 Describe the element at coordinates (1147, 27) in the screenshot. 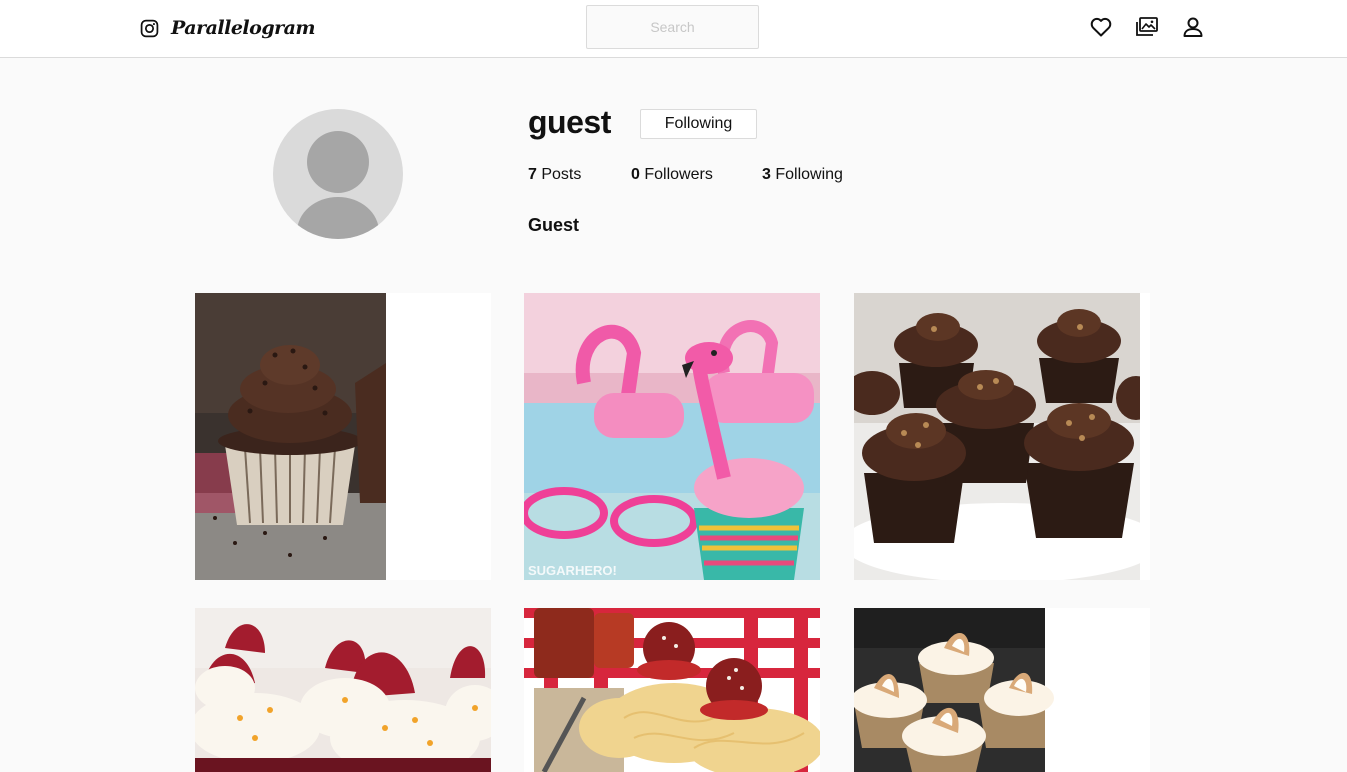

I see `gallery-icon` at that location.